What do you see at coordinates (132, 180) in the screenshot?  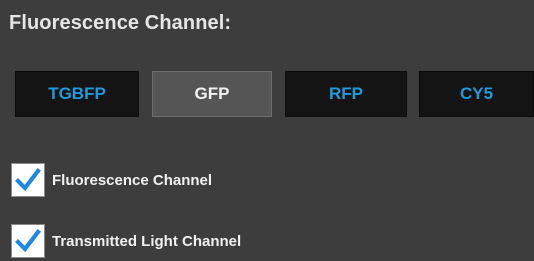 I see `fluorescence-channel-label: Fluorescence Channel` at bounding box center [132, 180].